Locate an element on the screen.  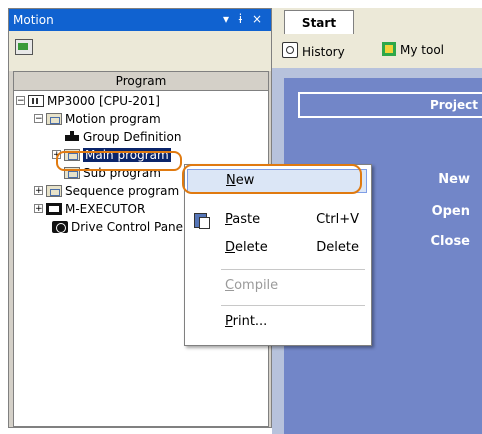
tree-item-sequence-program: + Sequence program is located at coordinates (106, 191).